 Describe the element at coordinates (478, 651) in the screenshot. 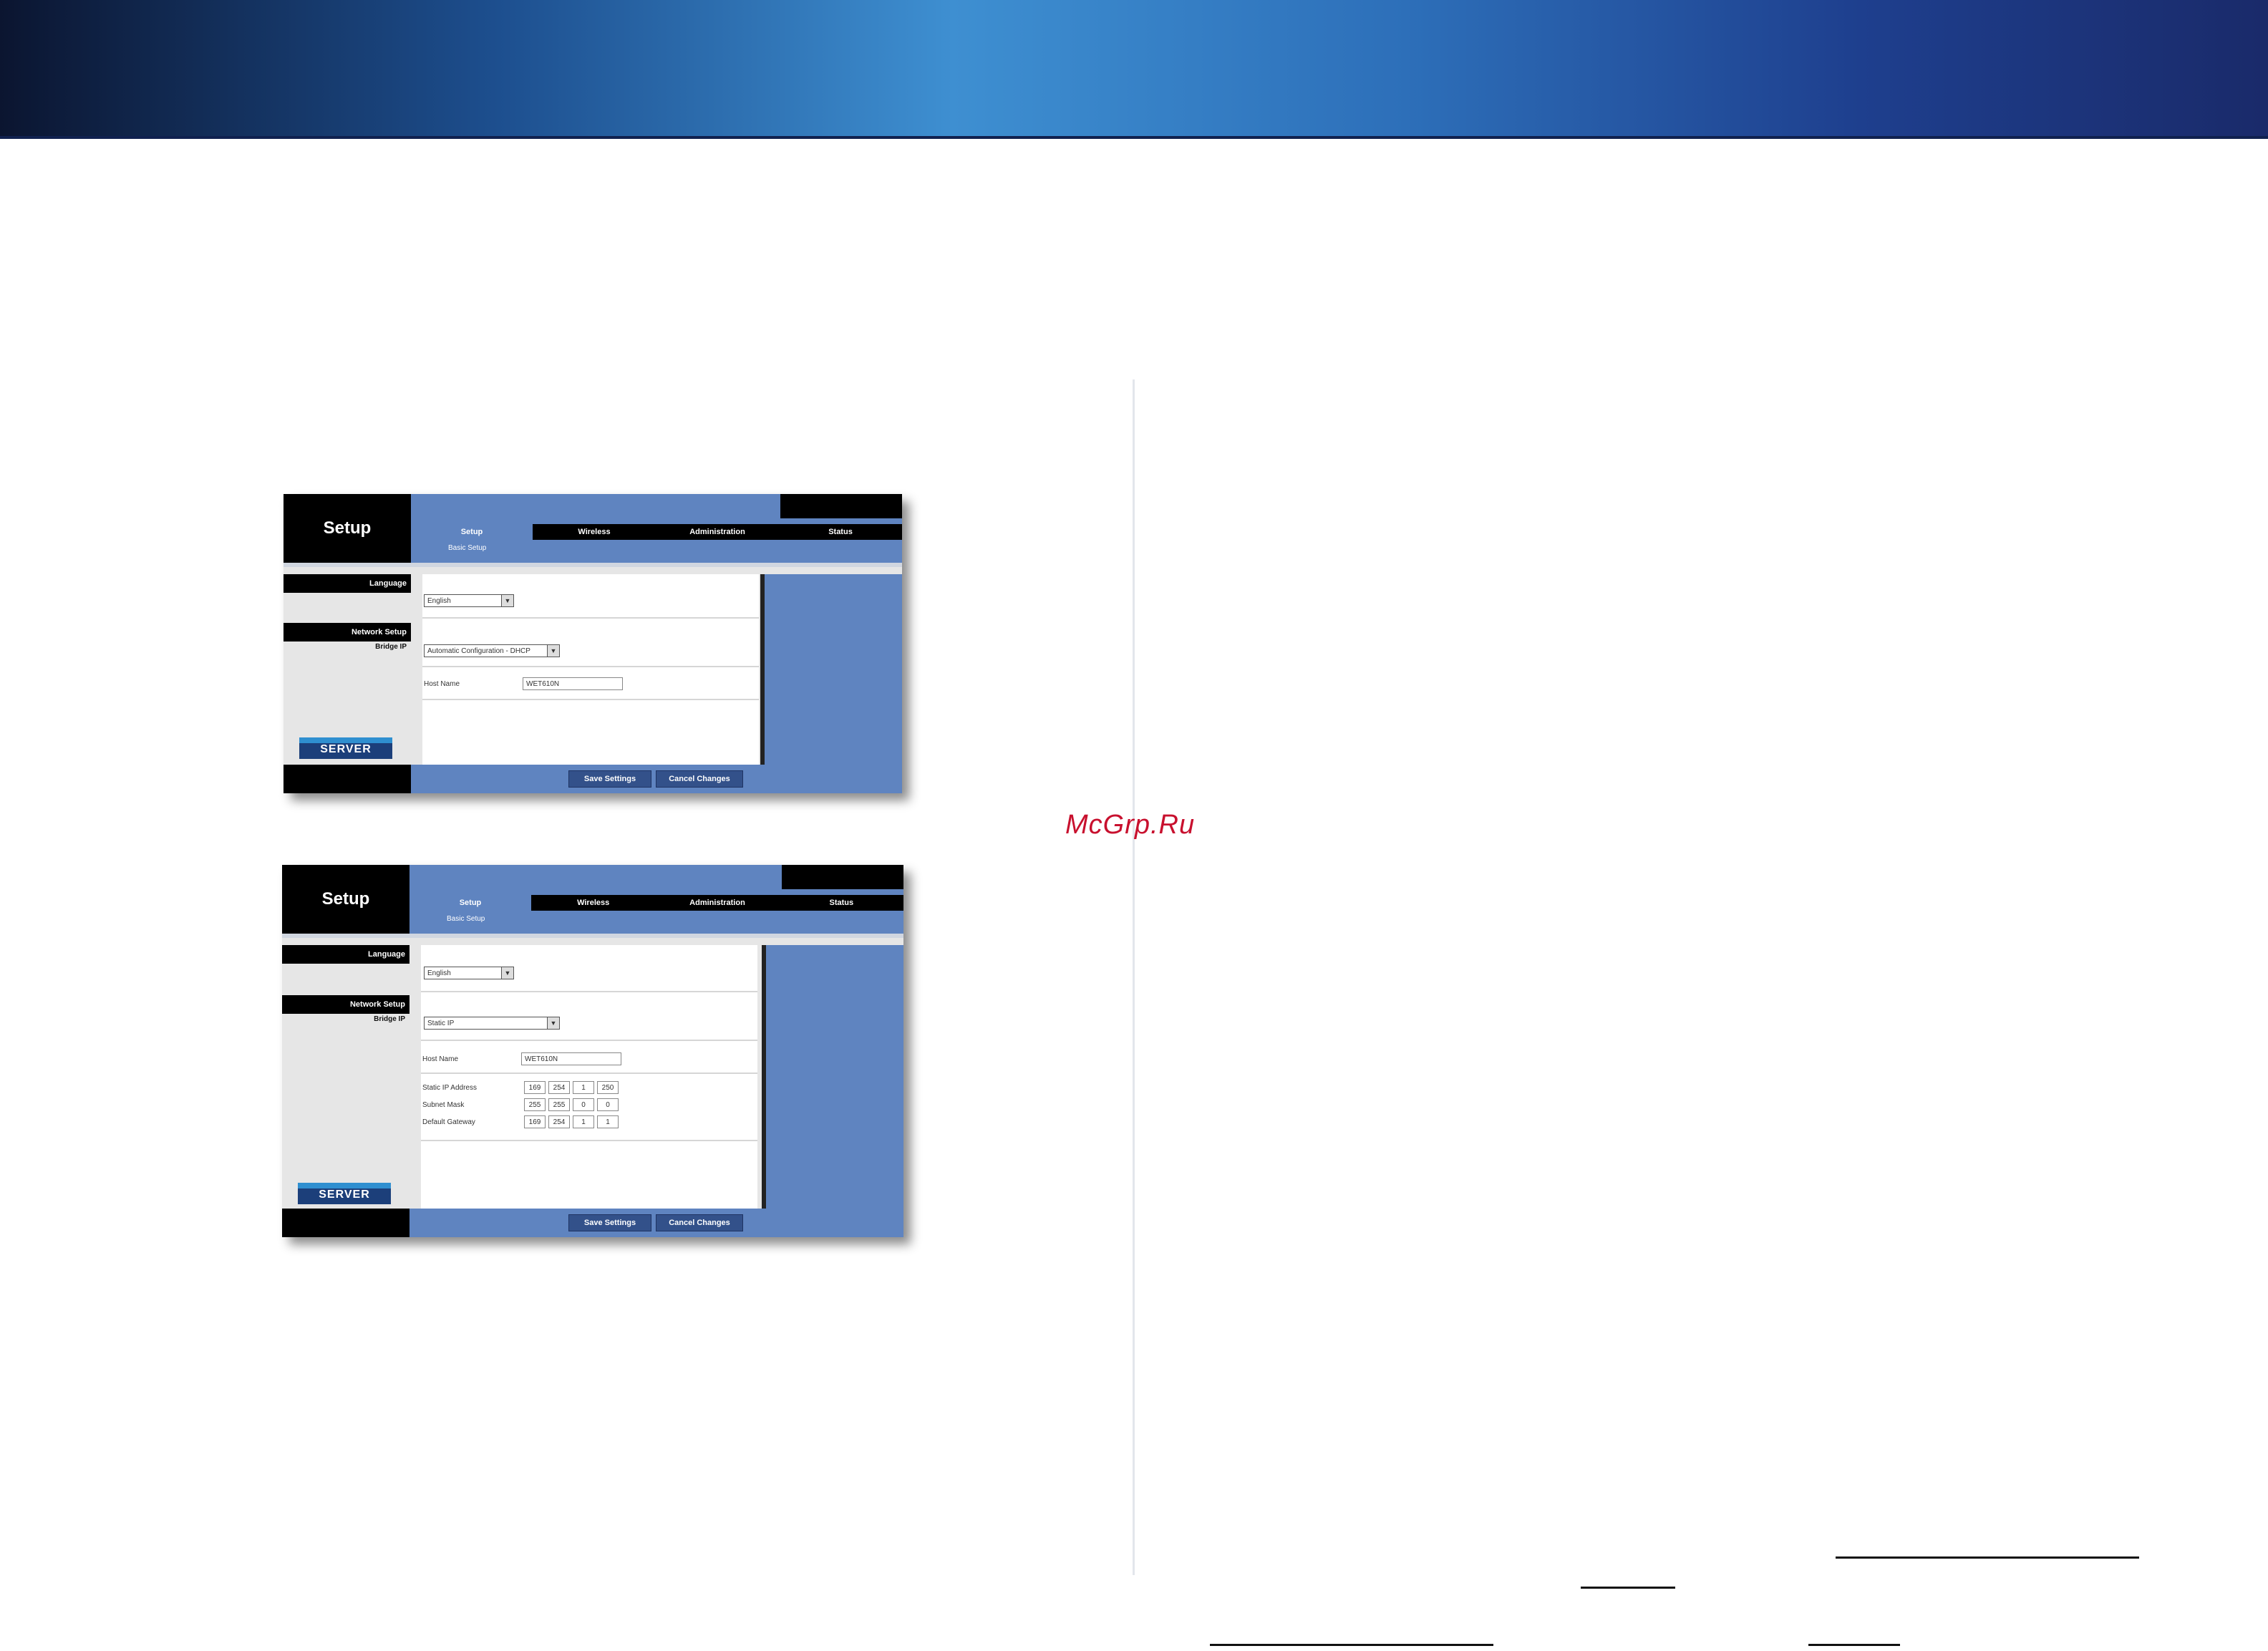

I see `ip-mode-value: Automatic Configuration - DHCP` at that location.